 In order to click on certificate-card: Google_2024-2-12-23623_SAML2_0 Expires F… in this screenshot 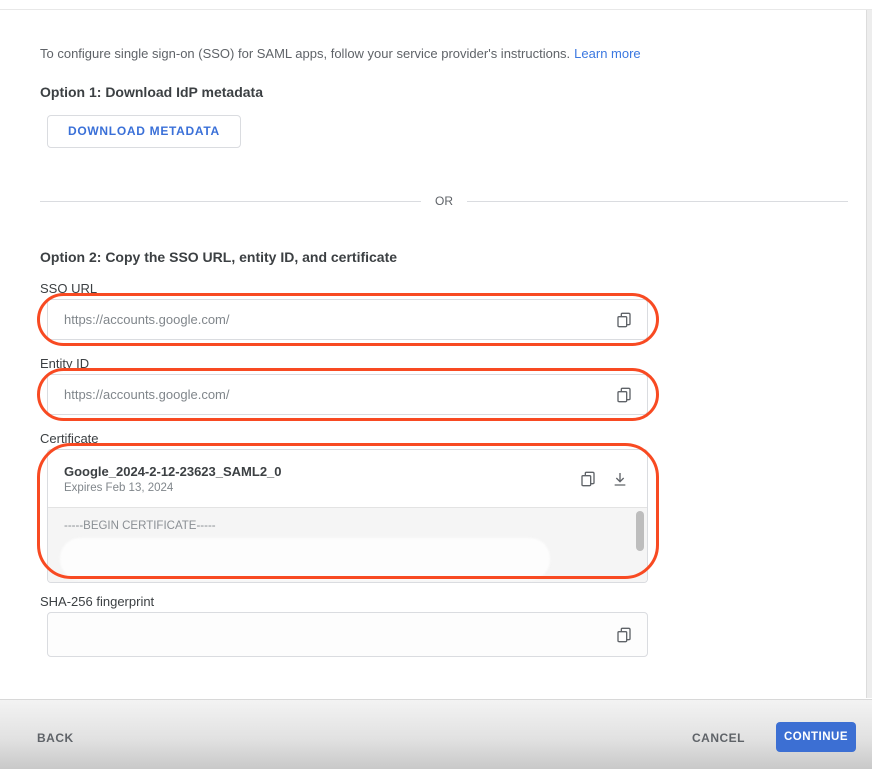, I will do `click(347, 516)`.